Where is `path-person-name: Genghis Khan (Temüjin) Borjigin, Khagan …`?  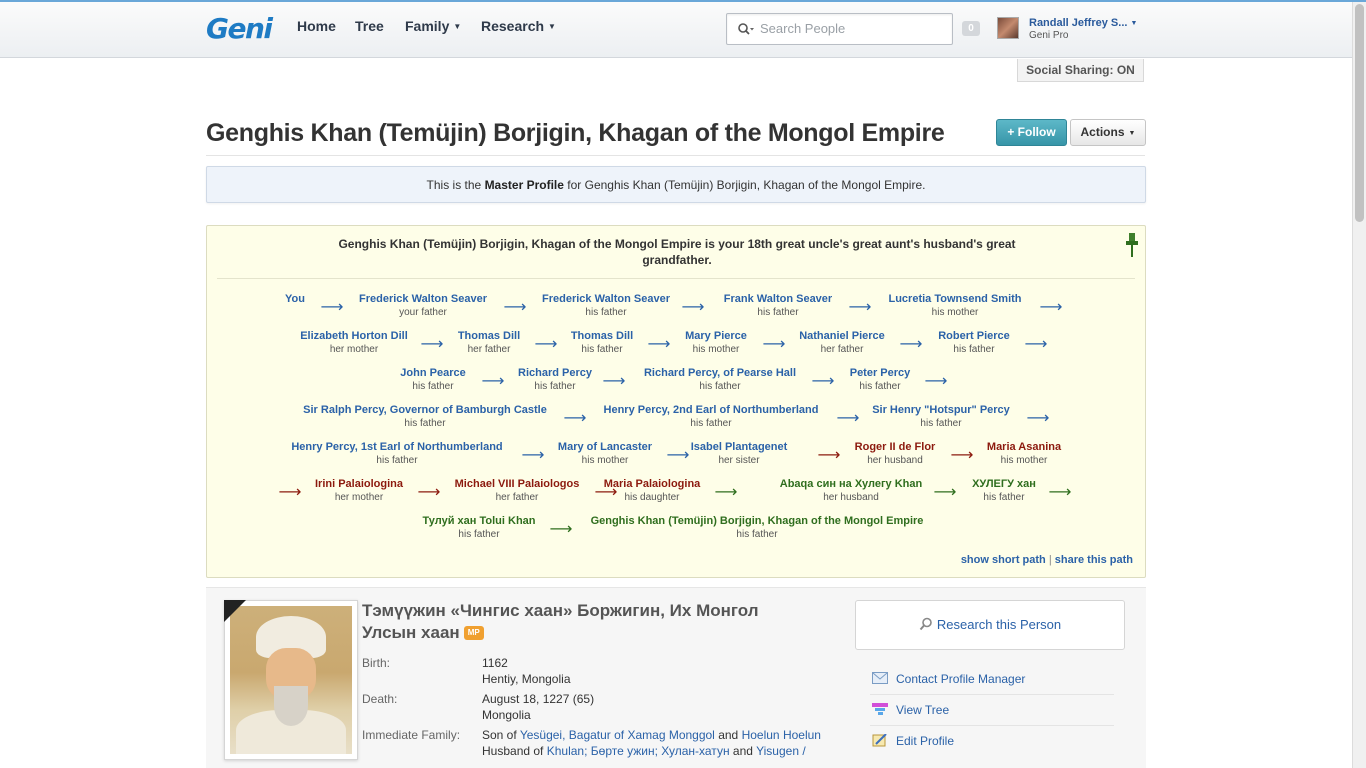 path-person-name: Genghis Khan (Temüjin) Borjigin, Khagan … is located at coordinates (757, 521).